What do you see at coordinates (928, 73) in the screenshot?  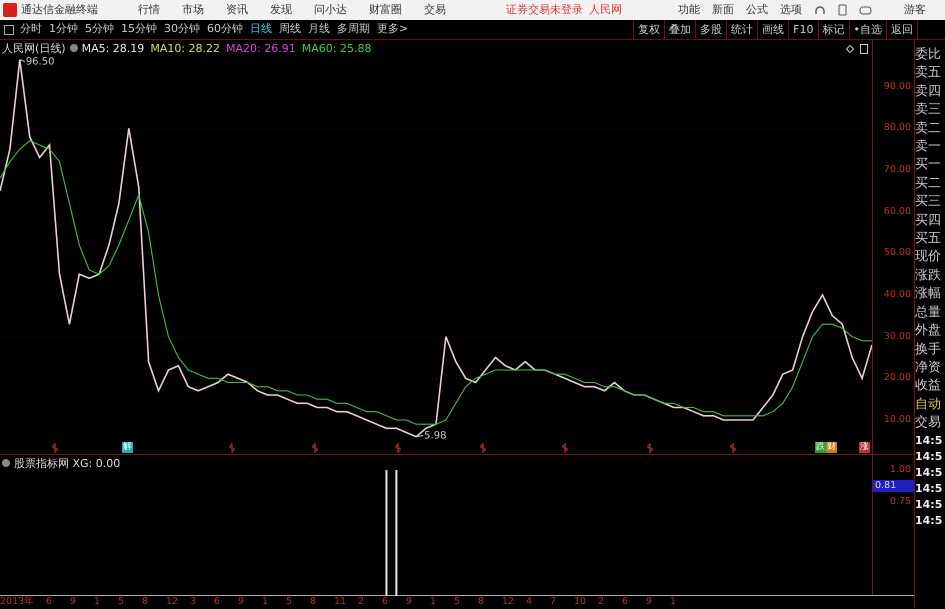 I see `quote-field-label: 卖五` at bounding box center [928, 73].